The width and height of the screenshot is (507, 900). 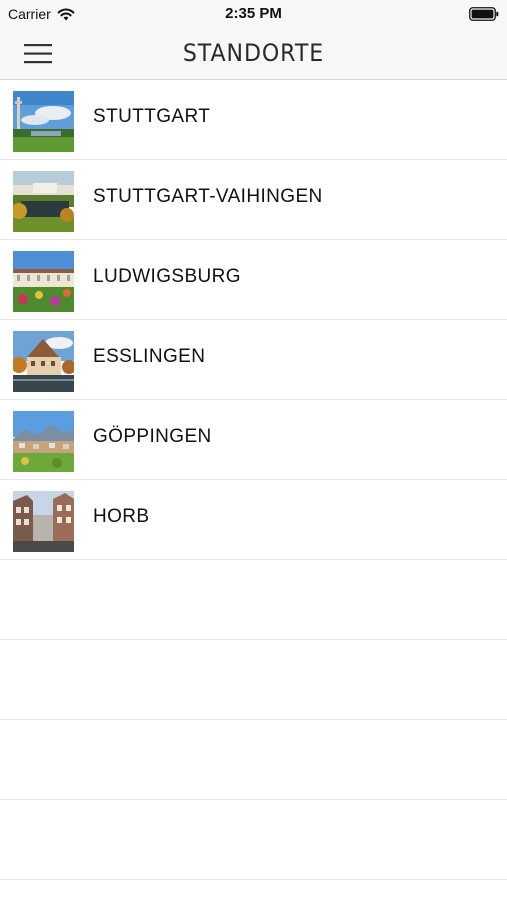 What do you see at coordinates (43, 121) in the screenshot?
I see `stuttgart-photo` at bounding box center [43, 121].